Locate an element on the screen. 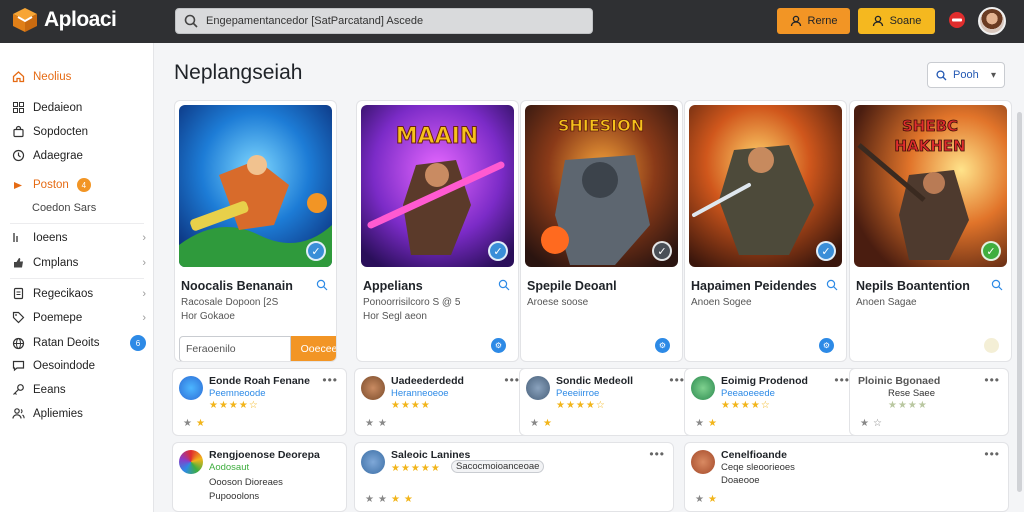 The width and height of the screenshot is (1024, 512). primary-button-label: Rerne is located at coordinates (822, 21).